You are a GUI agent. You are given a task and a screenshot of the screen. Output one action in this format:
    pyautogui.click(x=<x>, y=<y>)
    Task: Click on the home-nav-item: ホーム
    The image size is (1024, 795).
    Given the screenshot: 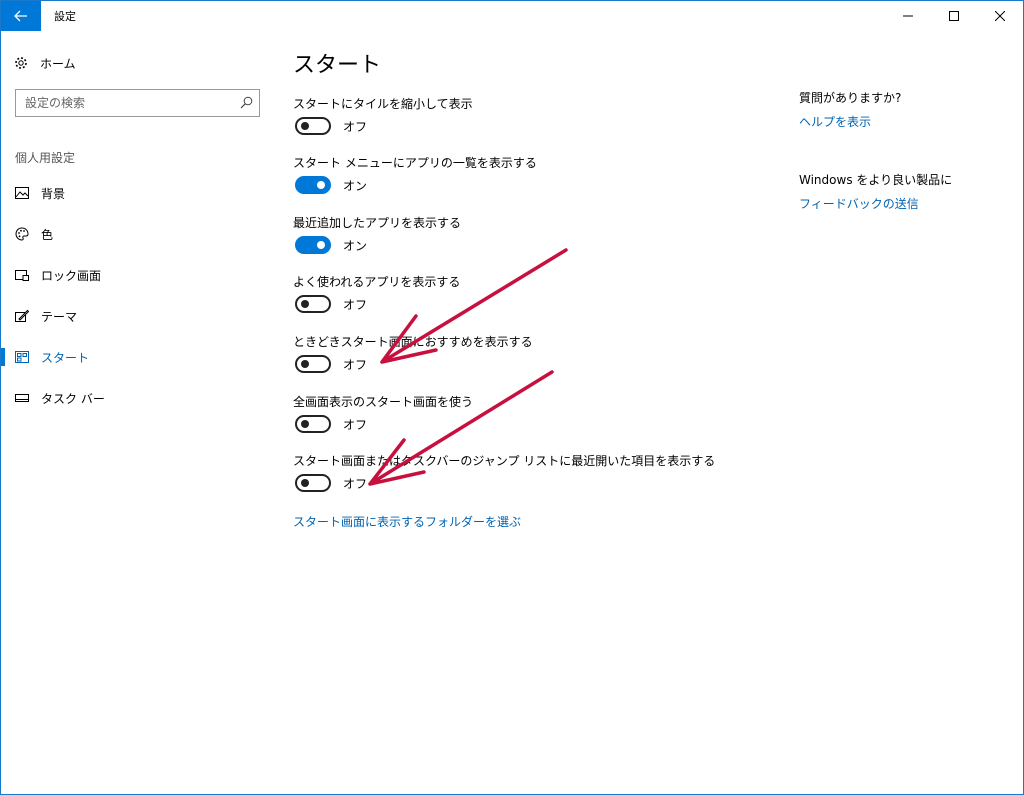 What is the action you would take?
    pyautogui.click(x=45, y=63)
    